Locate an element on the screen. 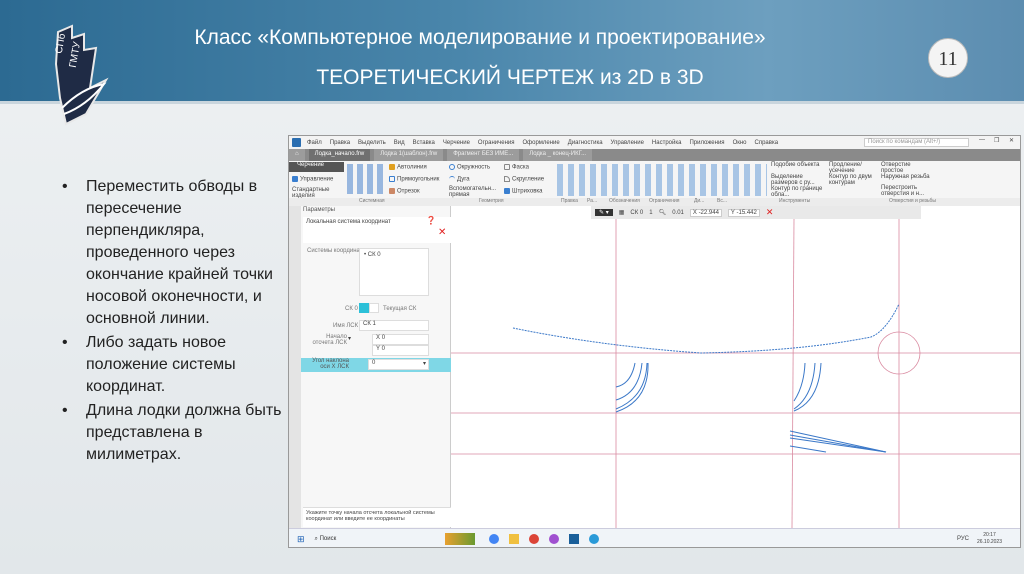  tool-thread: Наружная резьба is located at coordinates (906, 177).